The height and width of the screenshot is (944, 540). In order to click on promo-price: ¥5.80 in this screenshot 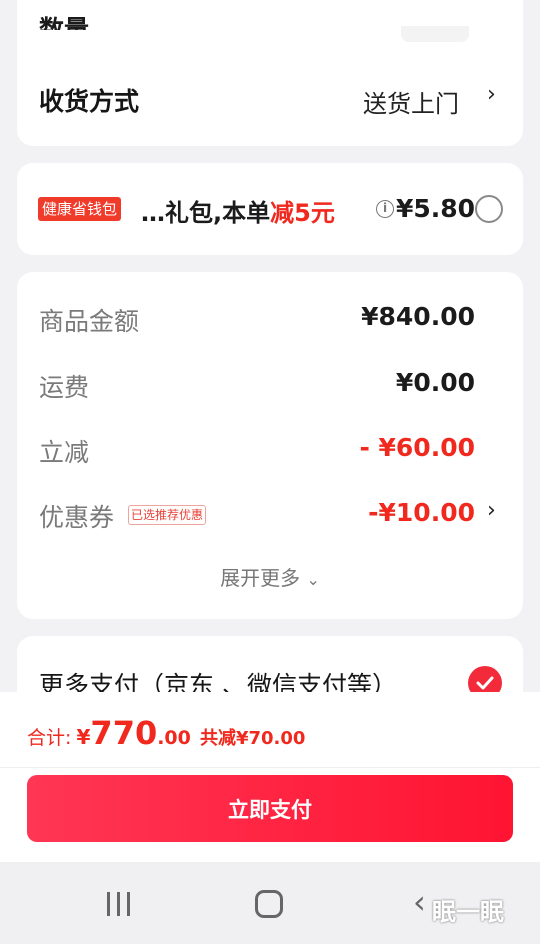, I will do `click(436, 208)`.